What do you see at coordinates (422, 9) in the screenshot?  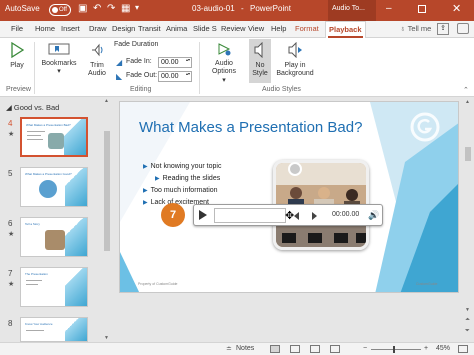 I see `maximize-icon` at bounding box center [422, 9].